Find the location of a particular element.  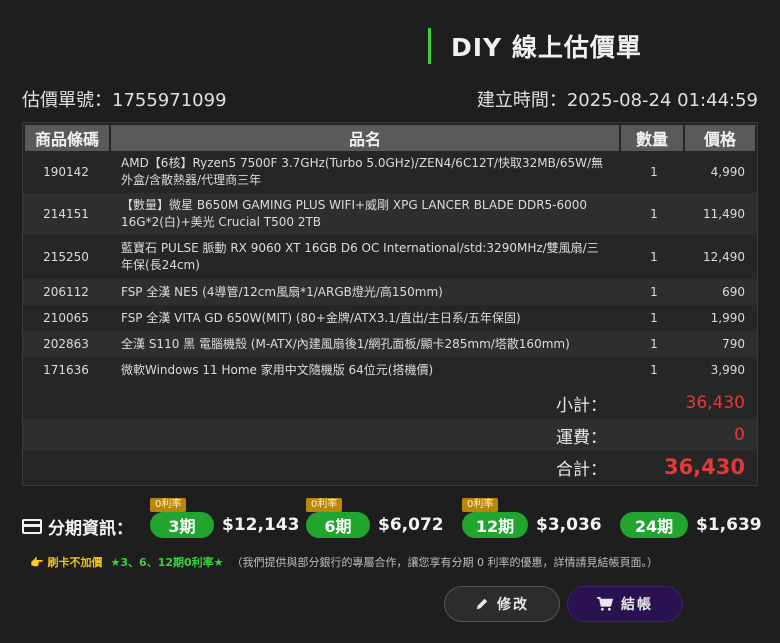

installment-term: 6期 is located at coordinates (338, 525).